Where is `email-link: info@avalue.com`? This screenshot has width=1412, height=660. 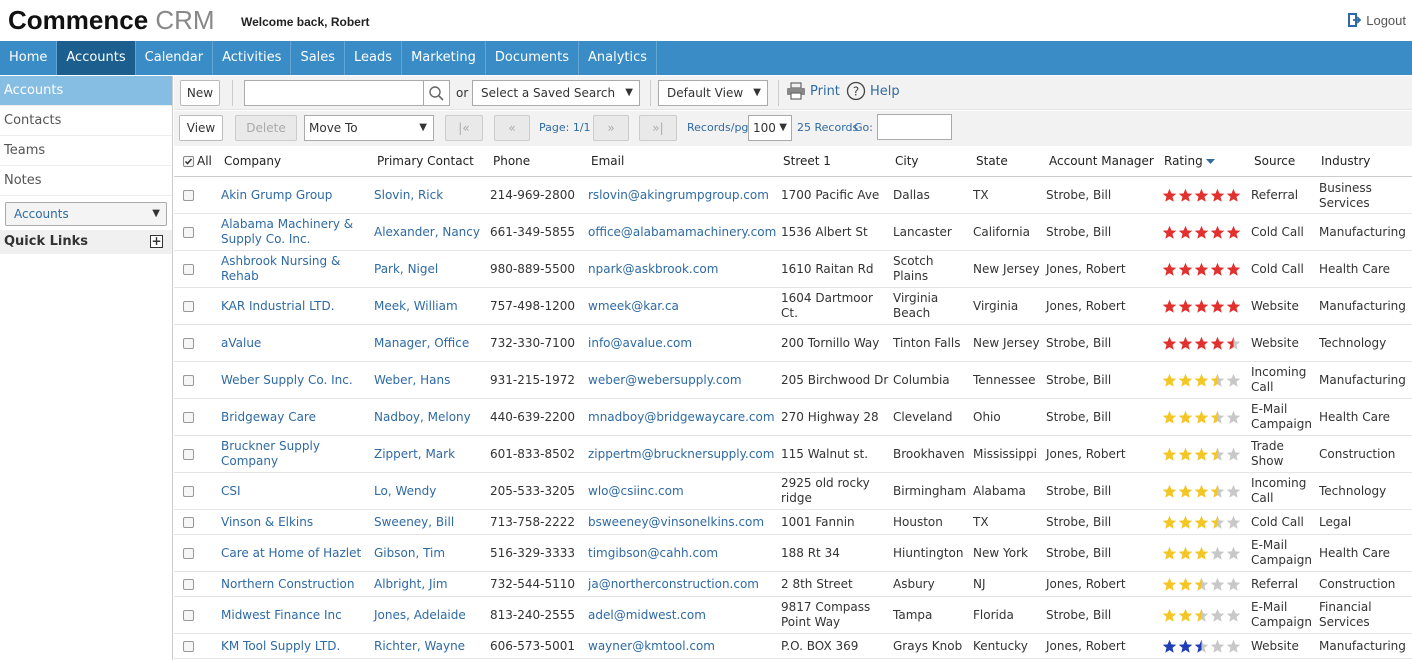
email-link: info@avalue.com is located at coordinates (683, 343).